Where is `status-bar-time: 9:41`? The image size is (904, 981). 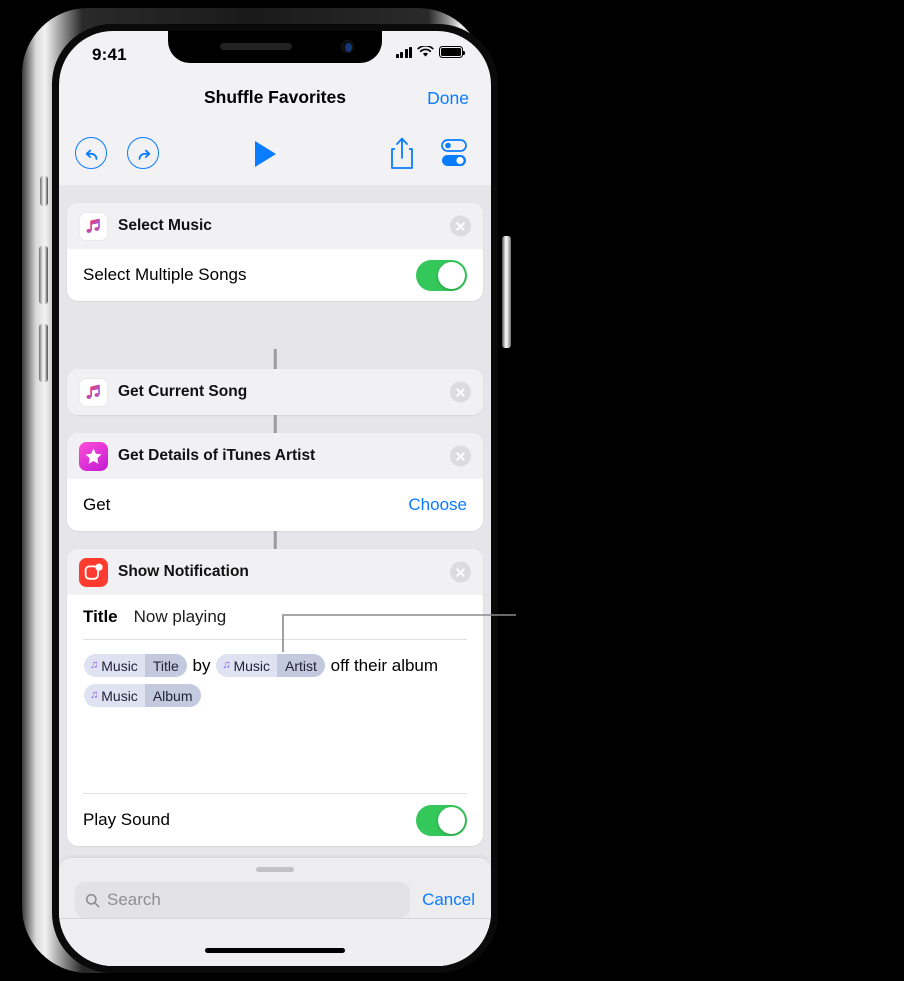
status-bar-time: 9:41 is located at coordinates (109, 54).